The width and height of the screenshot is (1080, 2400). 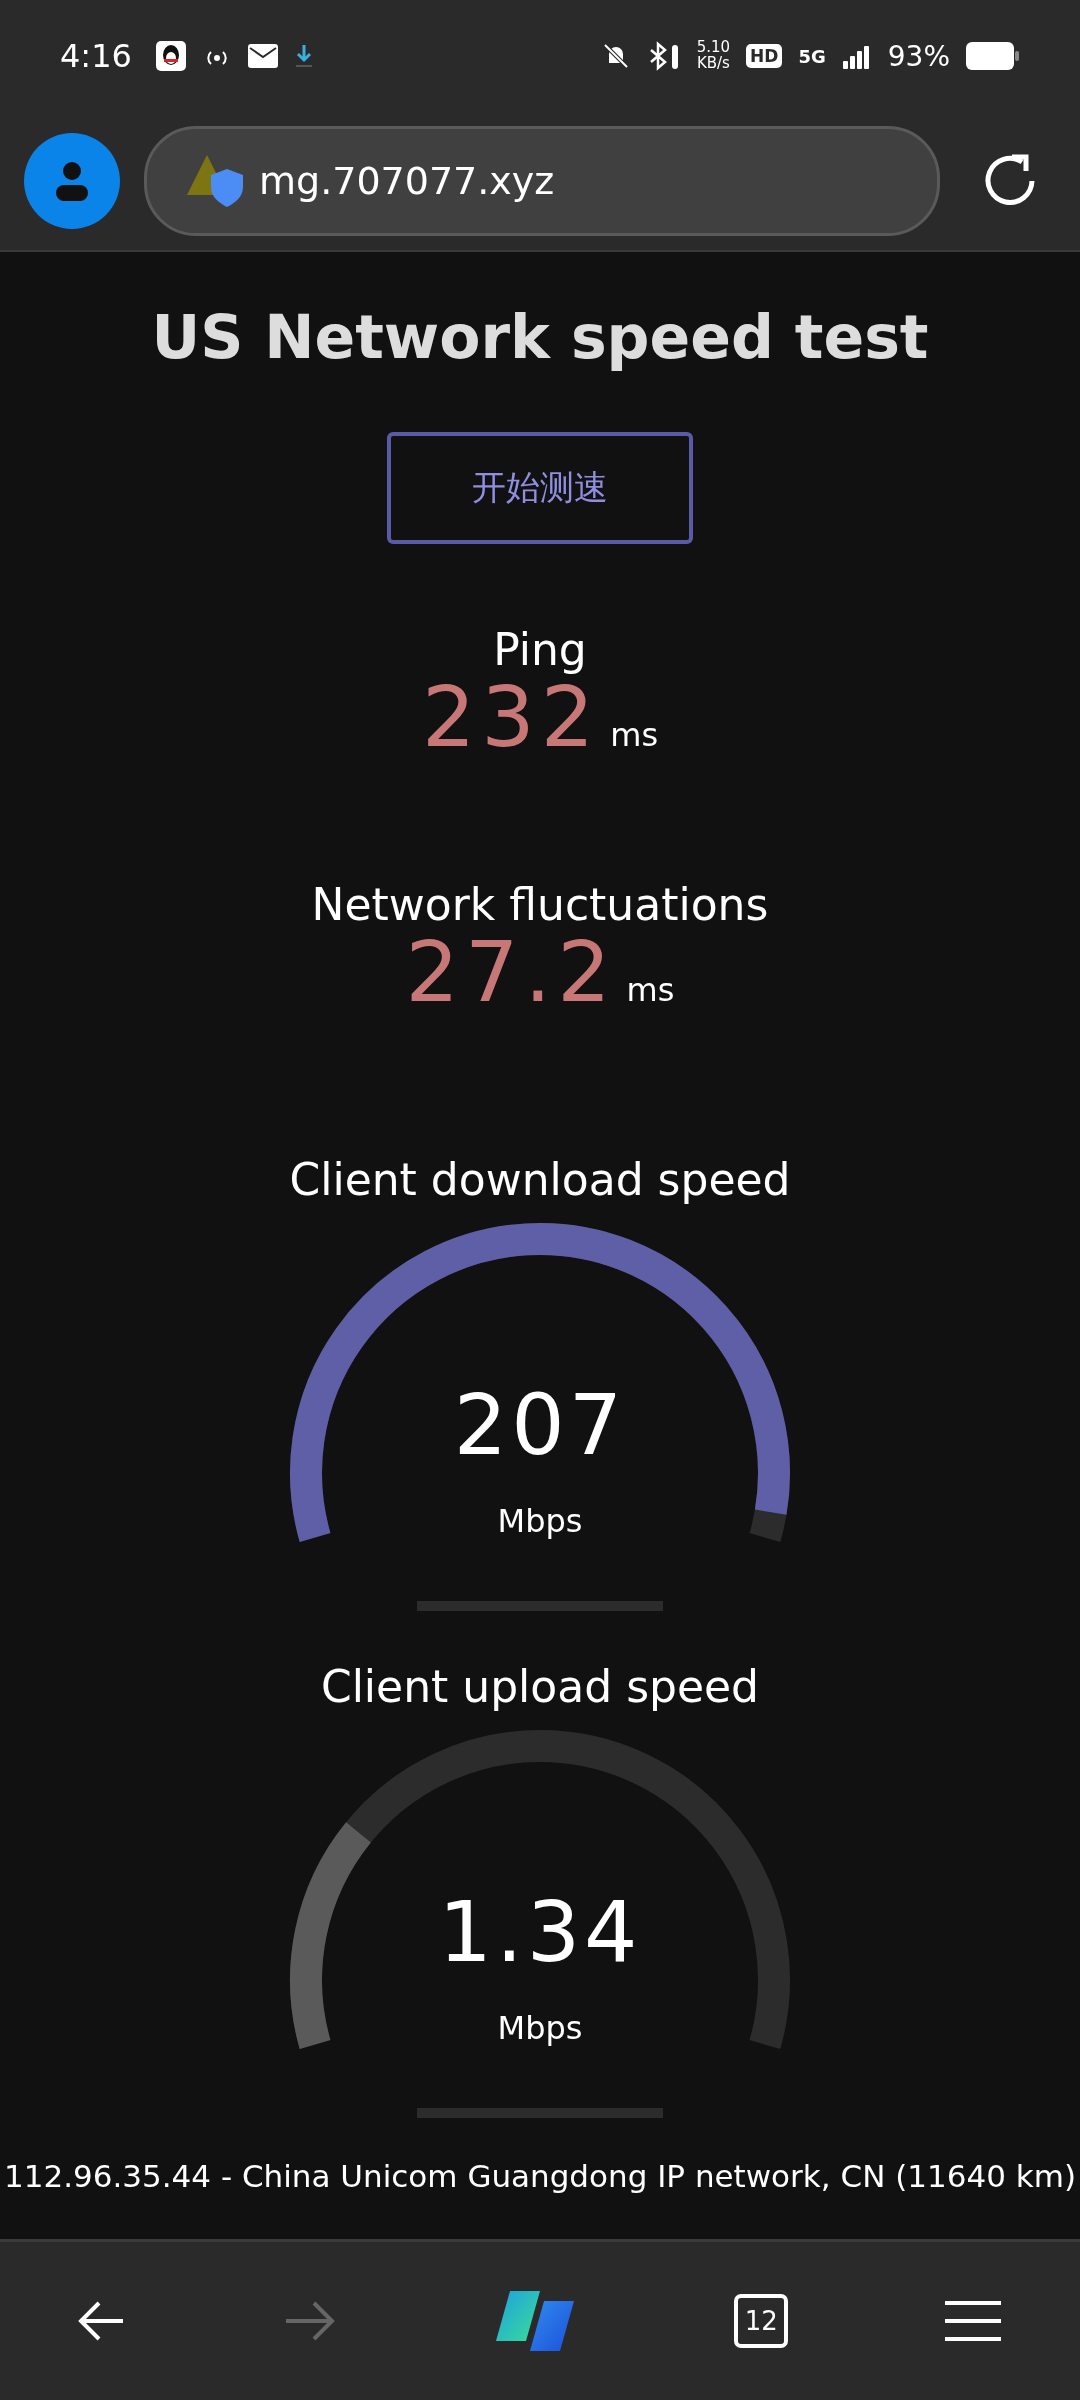 I want to click on tabs-button: 12, so click(x=761, y=2321).